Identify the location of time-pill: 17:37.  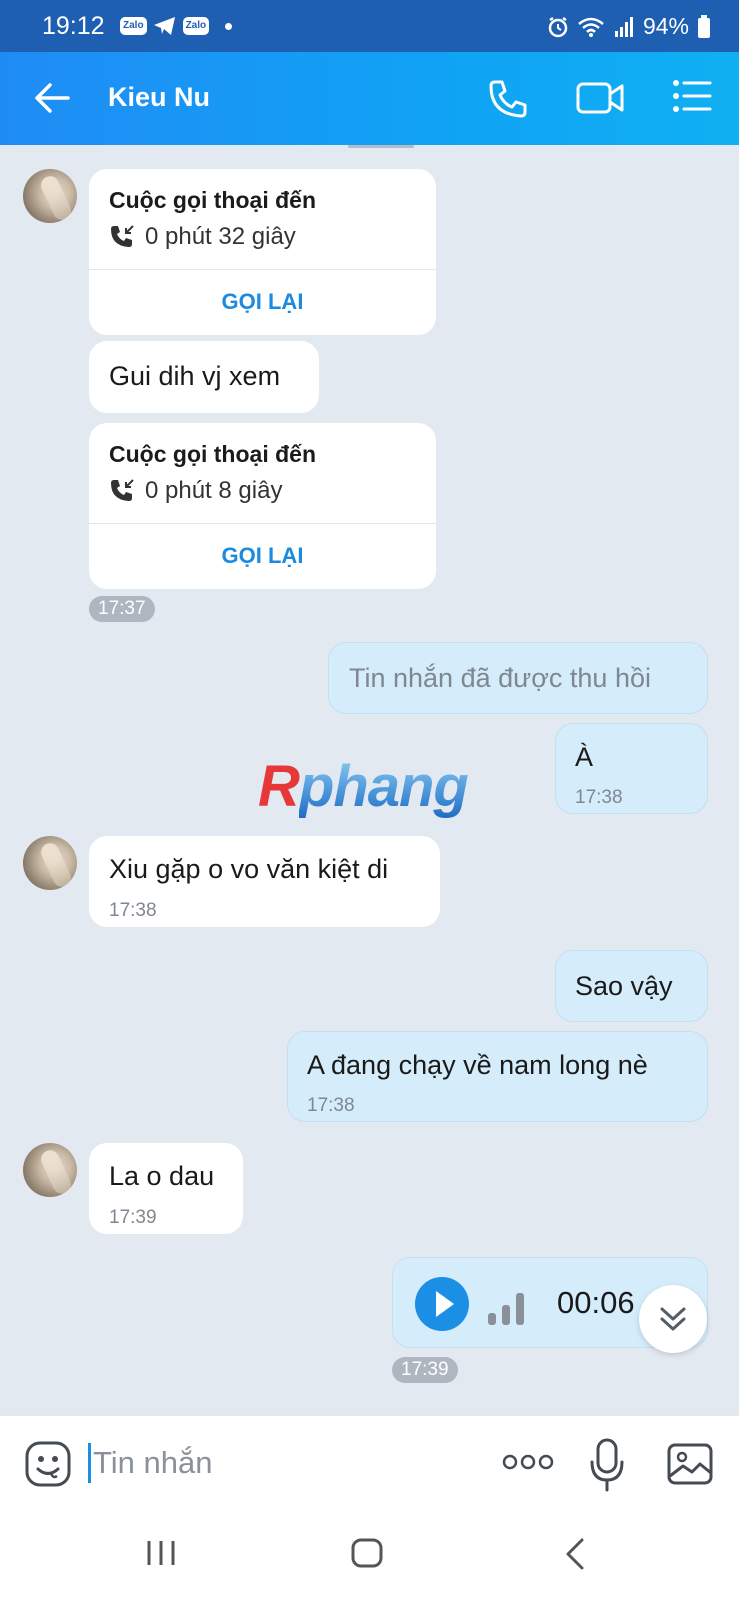
(122, 609).